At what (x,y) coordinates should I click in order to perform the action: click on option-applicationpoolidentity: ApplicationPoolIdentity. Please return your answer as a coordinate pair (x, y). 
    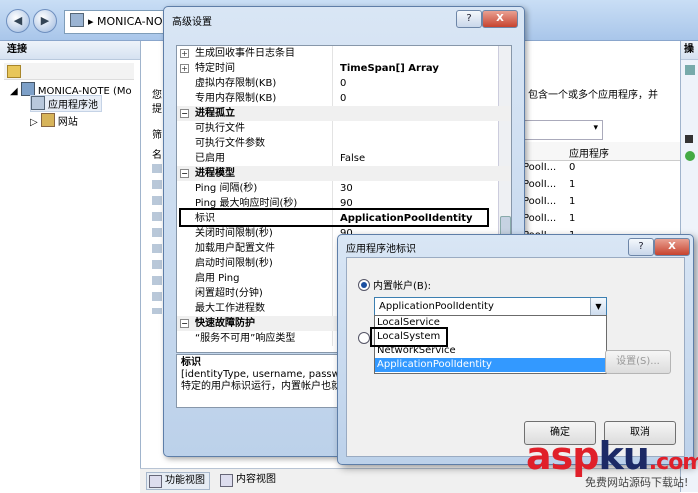
    Looking at the image, I should click on (490, 365).